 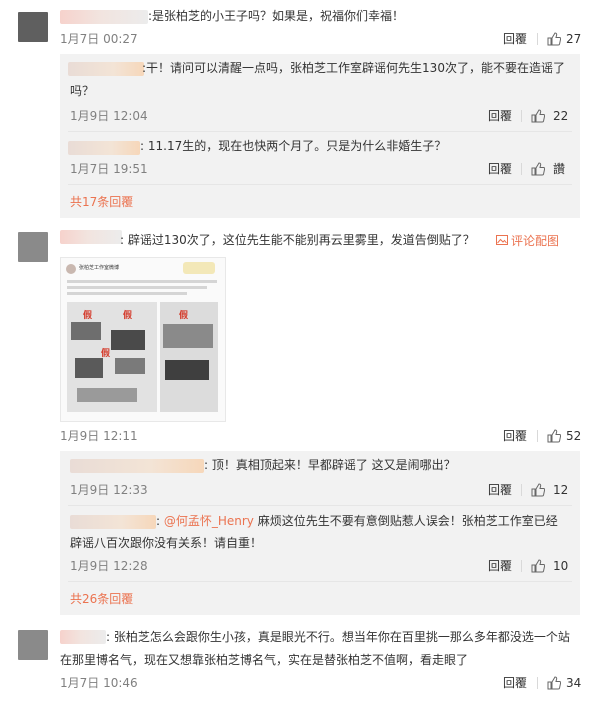 I want to click on image-icon, so click(x=502, y=240).